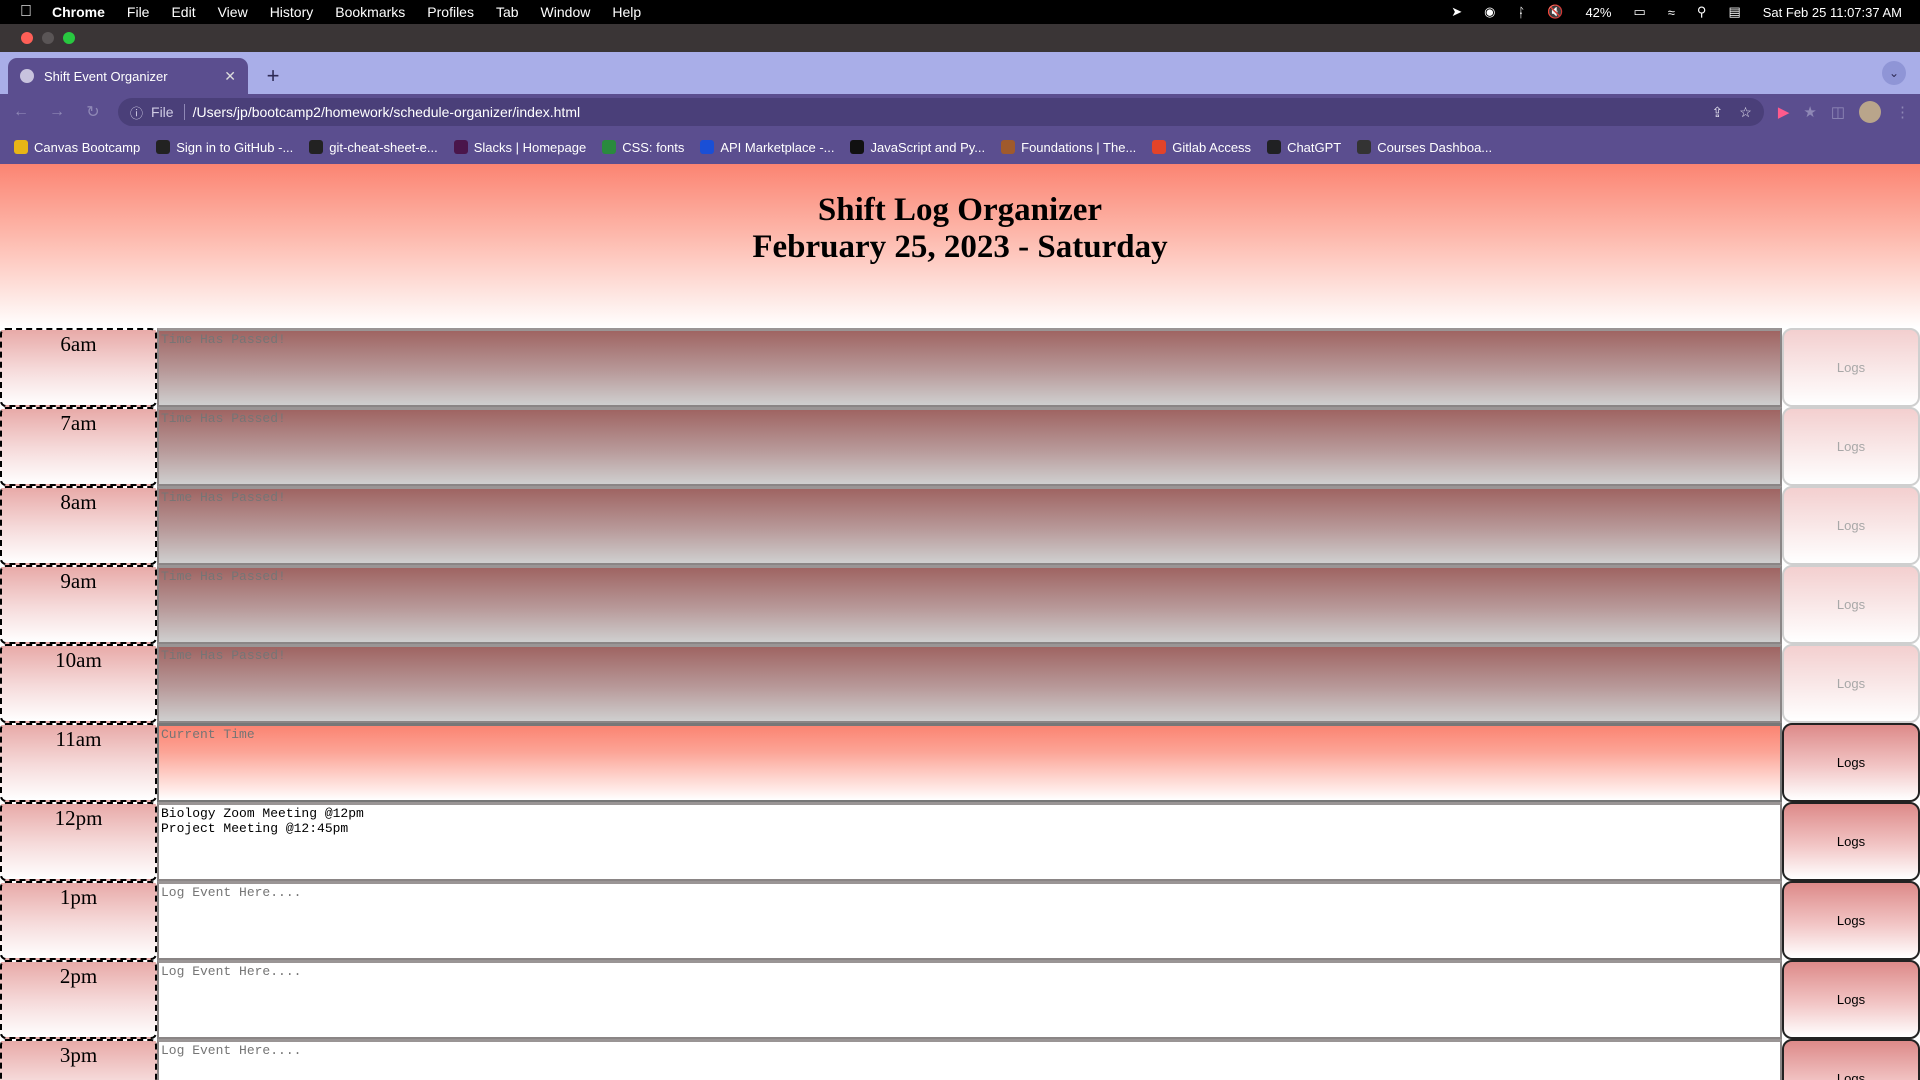 The height and width of the screenshot is (1080, 1920). Describe the element at coordinates (1364, 147) in the screenshot. I see `crown-icon` at that location.